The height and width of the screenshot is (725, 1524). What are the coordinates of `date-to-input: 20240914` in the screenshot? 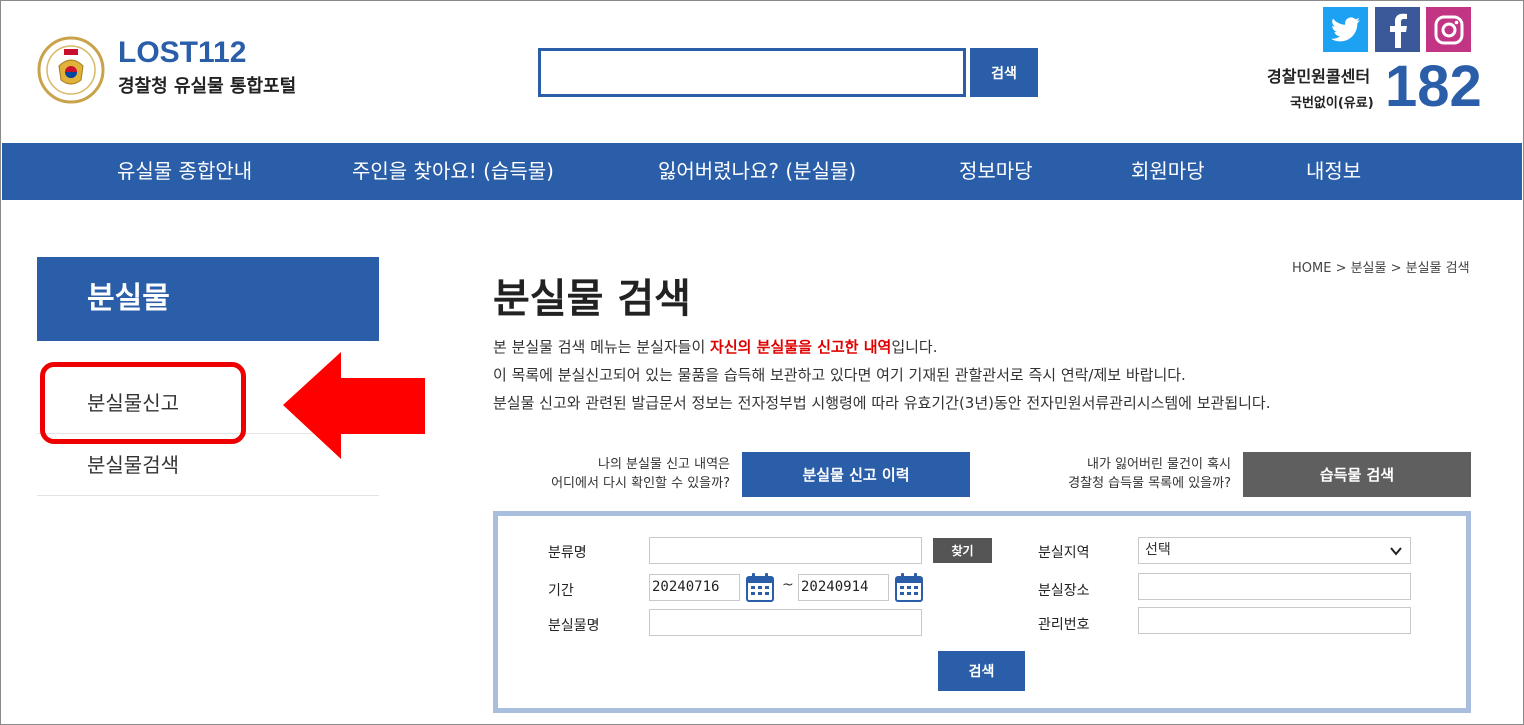 It's located at (843, 587).